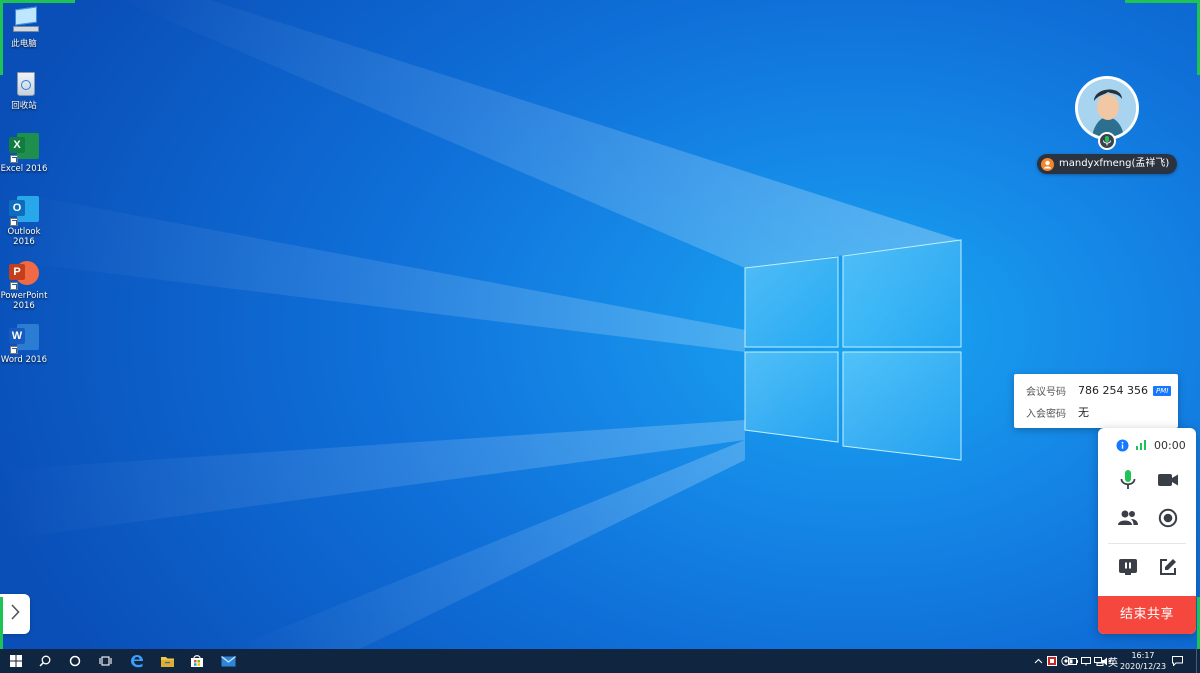 The image size is (1200, 673). I want to click on edge-icon, so click(137, 661).